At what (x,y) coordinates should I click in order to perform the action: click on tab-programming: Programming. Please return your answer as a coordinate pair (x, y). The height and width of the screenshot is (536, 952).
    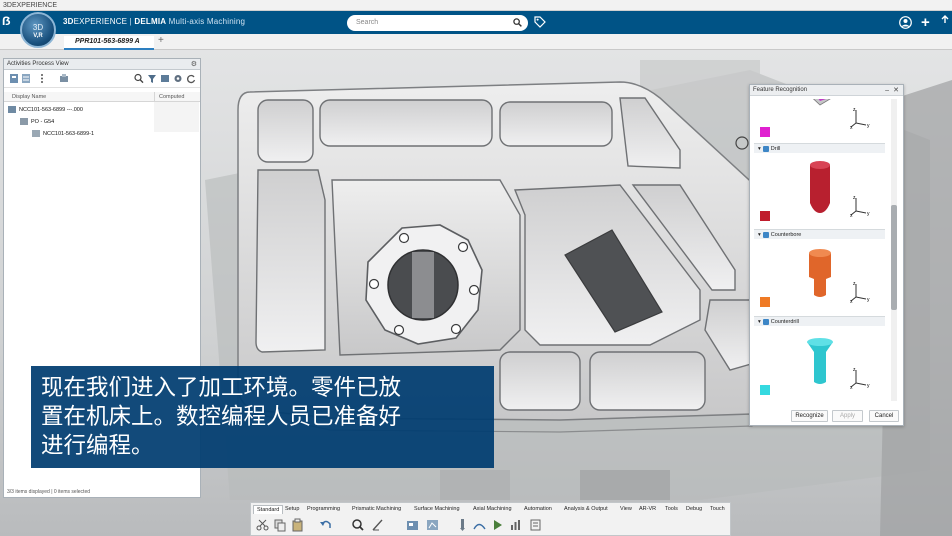
    Looking at the image, I should click on (323, 509).